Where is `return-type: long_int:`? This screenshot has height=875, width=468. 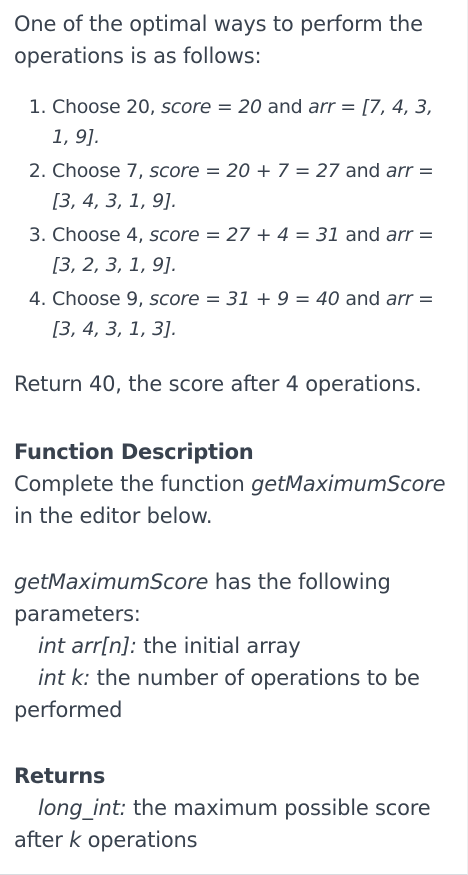 return-type: long_int: is located at coordinates (82, 808).